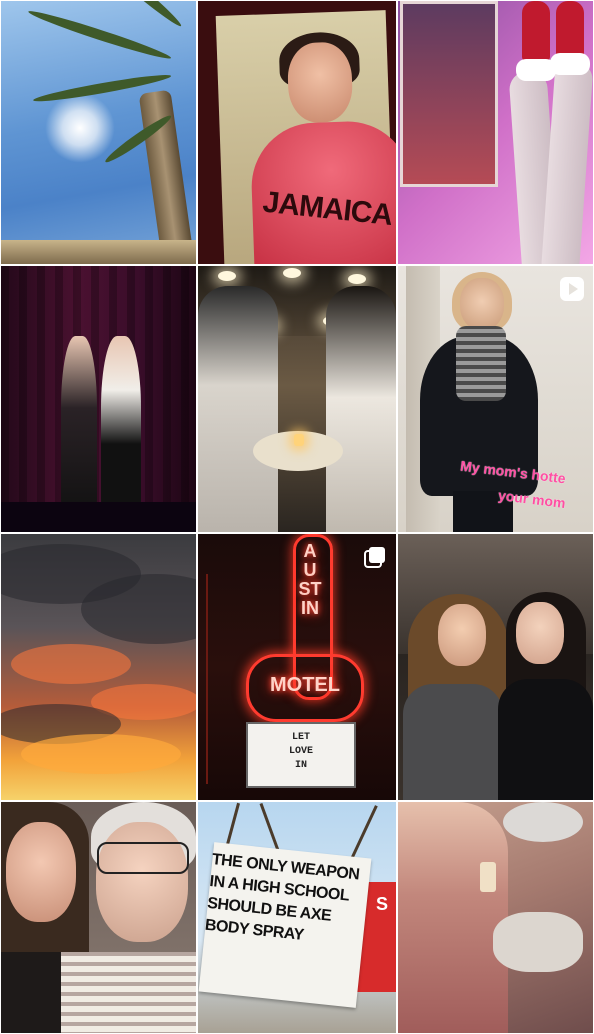 Image resolution: width=594 pixels, height=1034 pixels. What do you see at coordinates (310, 579) in the screenshot?
I see `neon-sign-austin: AUSTIN` at bounding box center [310, 579].